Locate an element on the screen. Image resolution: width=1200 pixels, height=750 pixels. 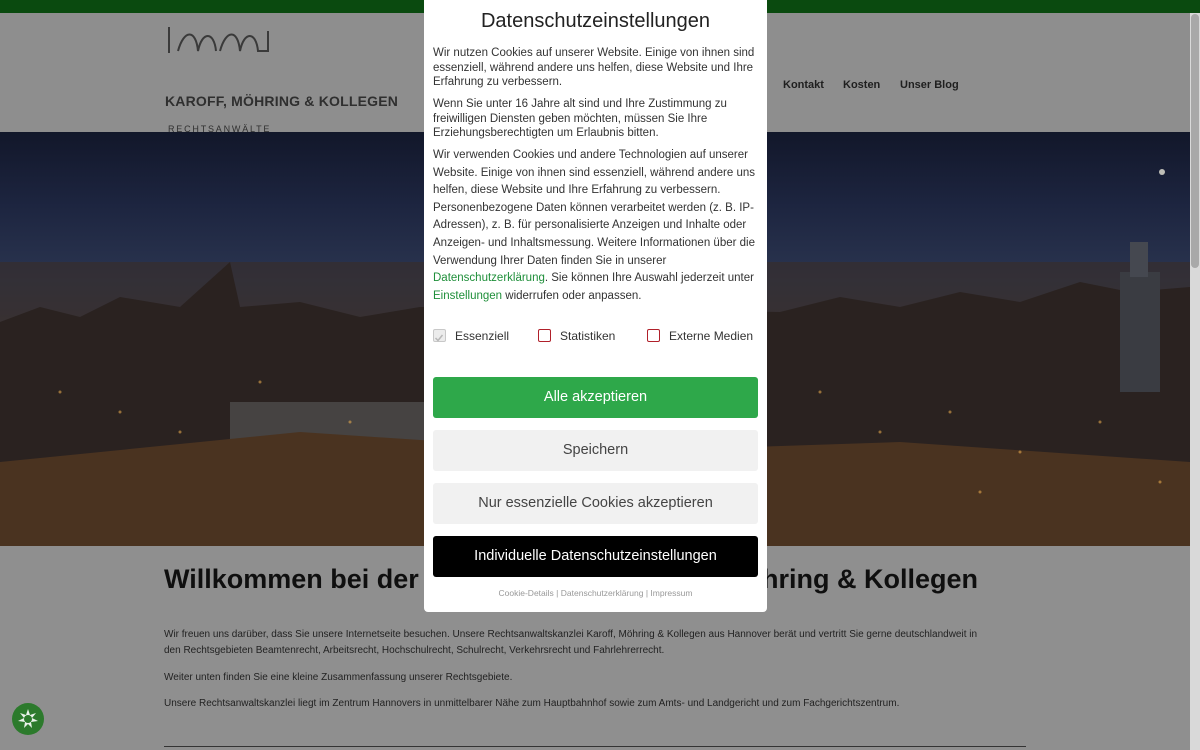
essential-checkbox is located at coordinates (439, 335).